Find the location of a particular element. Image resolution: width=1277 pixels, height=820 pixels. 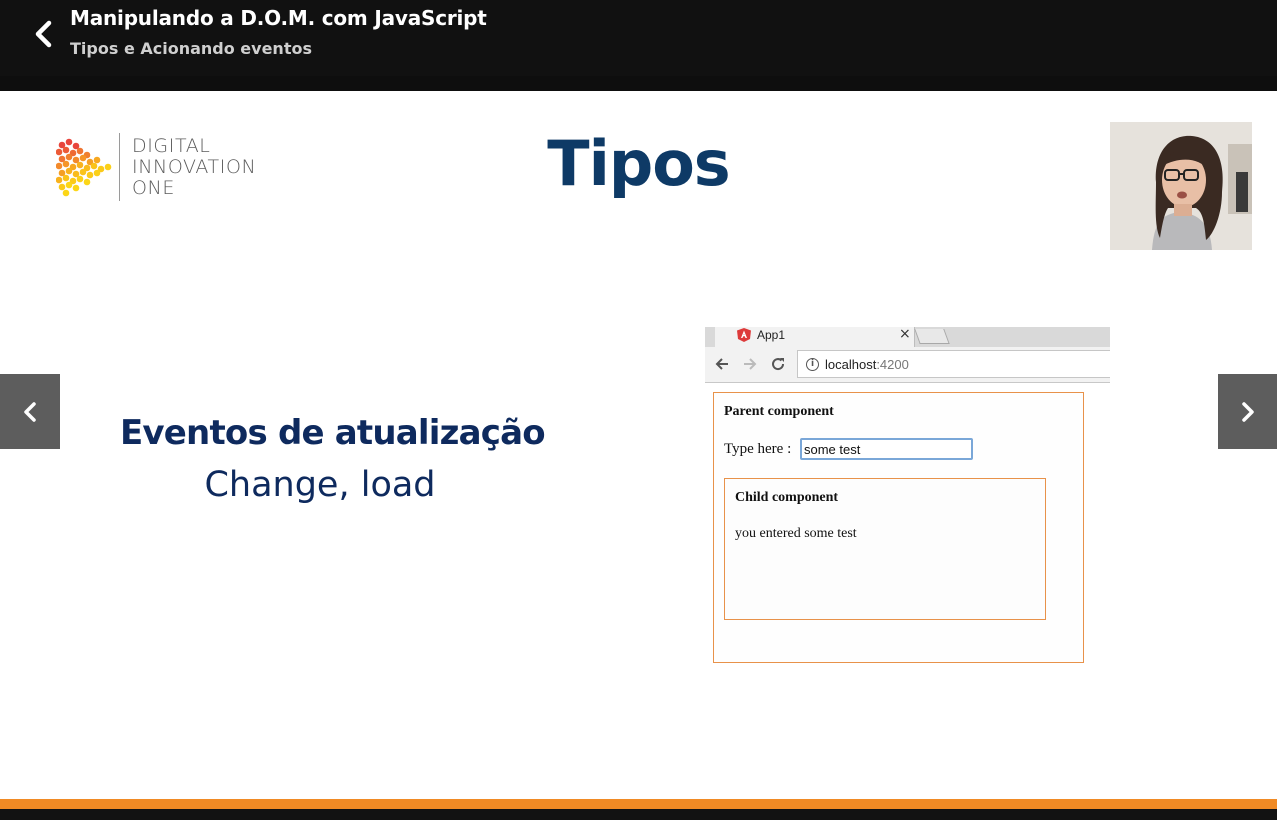

instructor-image is located at coordinates (1181, 186).